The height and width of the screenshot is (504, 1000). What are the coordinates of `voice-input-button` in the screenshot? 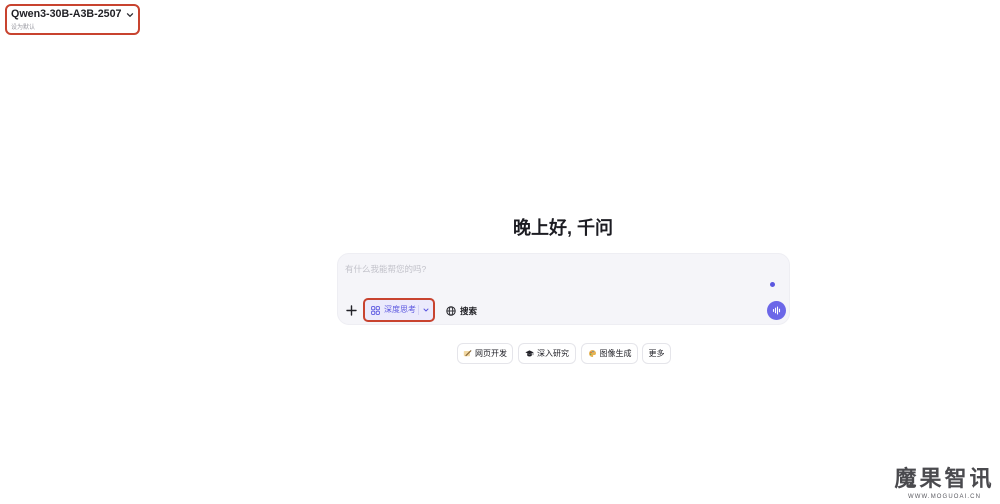 It's located at (776, 310).